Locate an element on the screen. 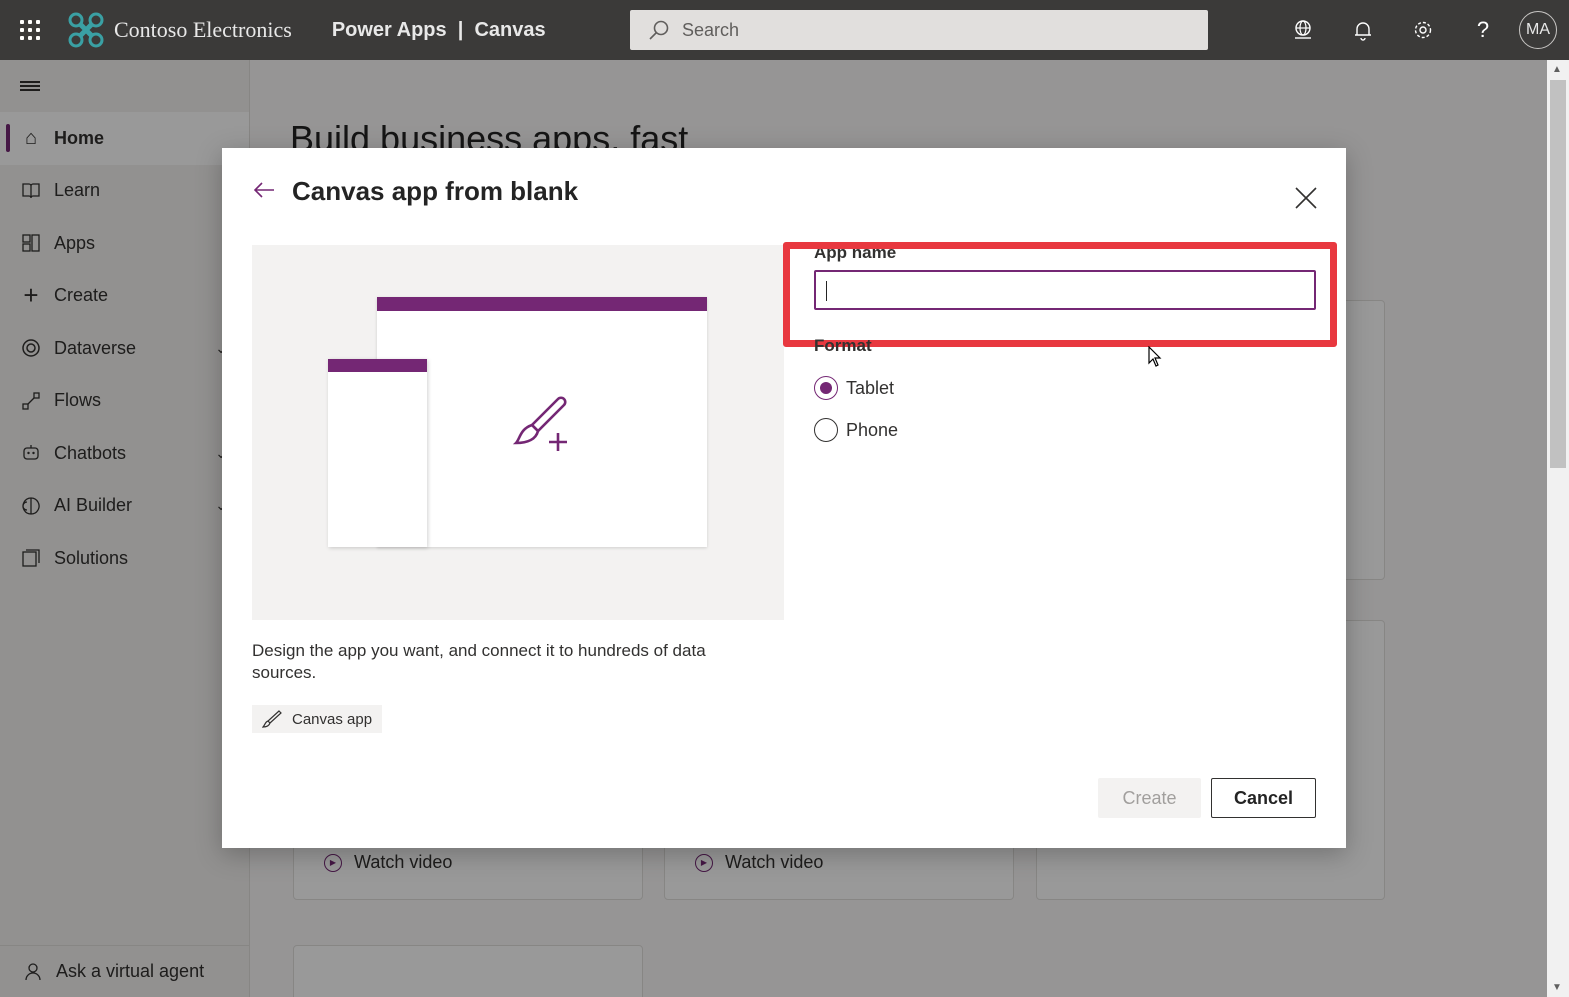  search-placeholder: Search is located at coordinates (711, 29).